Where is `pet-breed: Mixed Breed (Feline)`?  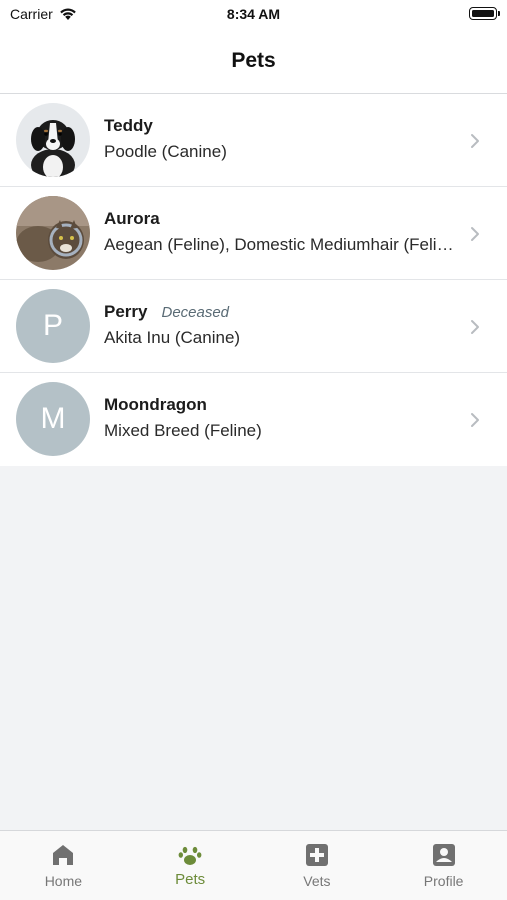
pet-breed: Mixed Breed (Feline) is located at coordinates (183, 430).